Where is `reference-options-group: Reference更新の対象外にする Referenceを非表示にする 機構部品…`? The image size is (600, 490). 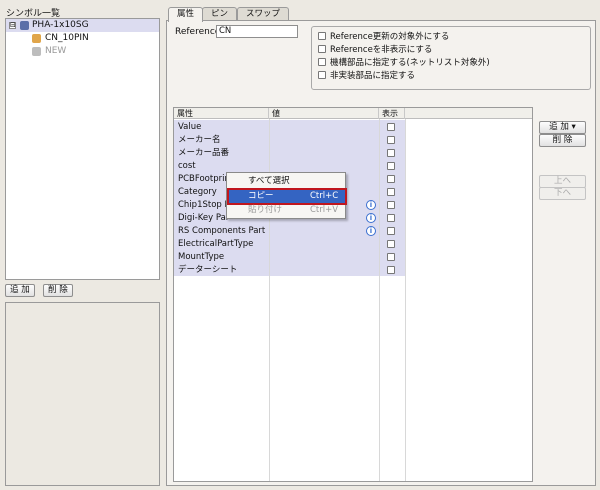
reference-options-group: Reference更新の対象外にする Referenceを非表示にする 機構部品… is located at coordinates (451, 58).